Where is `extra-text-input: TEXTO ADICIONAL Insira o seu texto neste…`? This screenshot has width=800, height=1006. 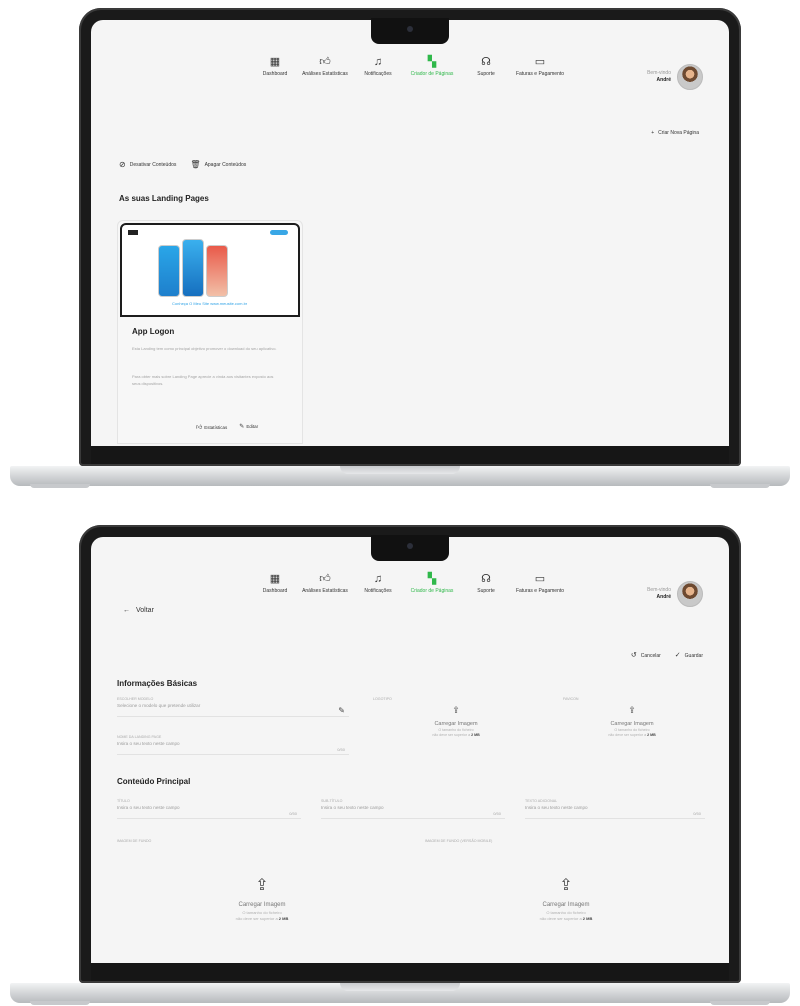 extra-text-input: TEXTO ADICIONAL Insira o seu texto neste… is located at coordinates (615, 809).